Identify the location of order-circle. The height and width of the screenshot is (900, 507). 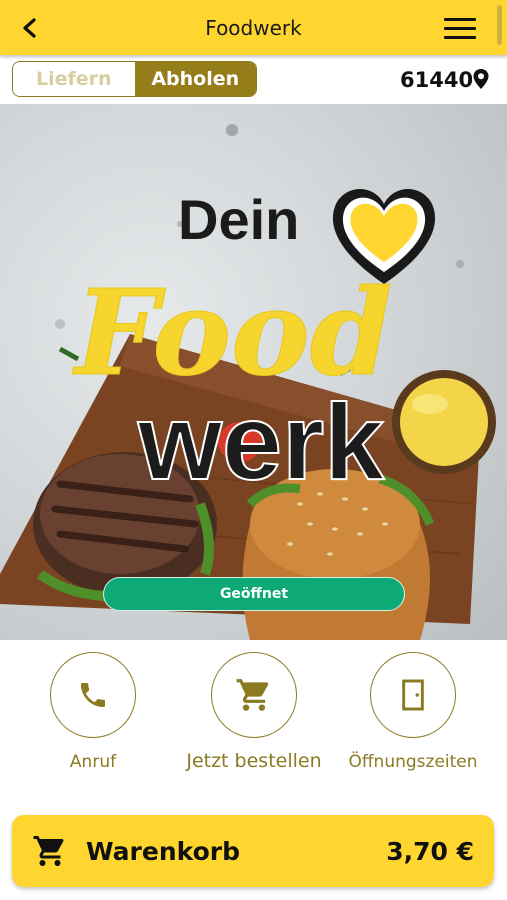
(254, 695).